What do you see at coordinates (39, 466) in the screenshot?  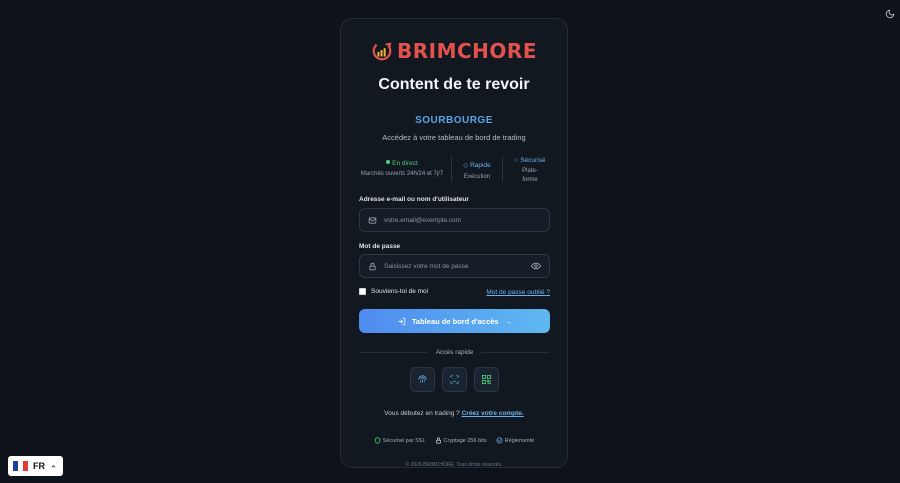 I see `language-code: FR` at bounding box center [39, 466].